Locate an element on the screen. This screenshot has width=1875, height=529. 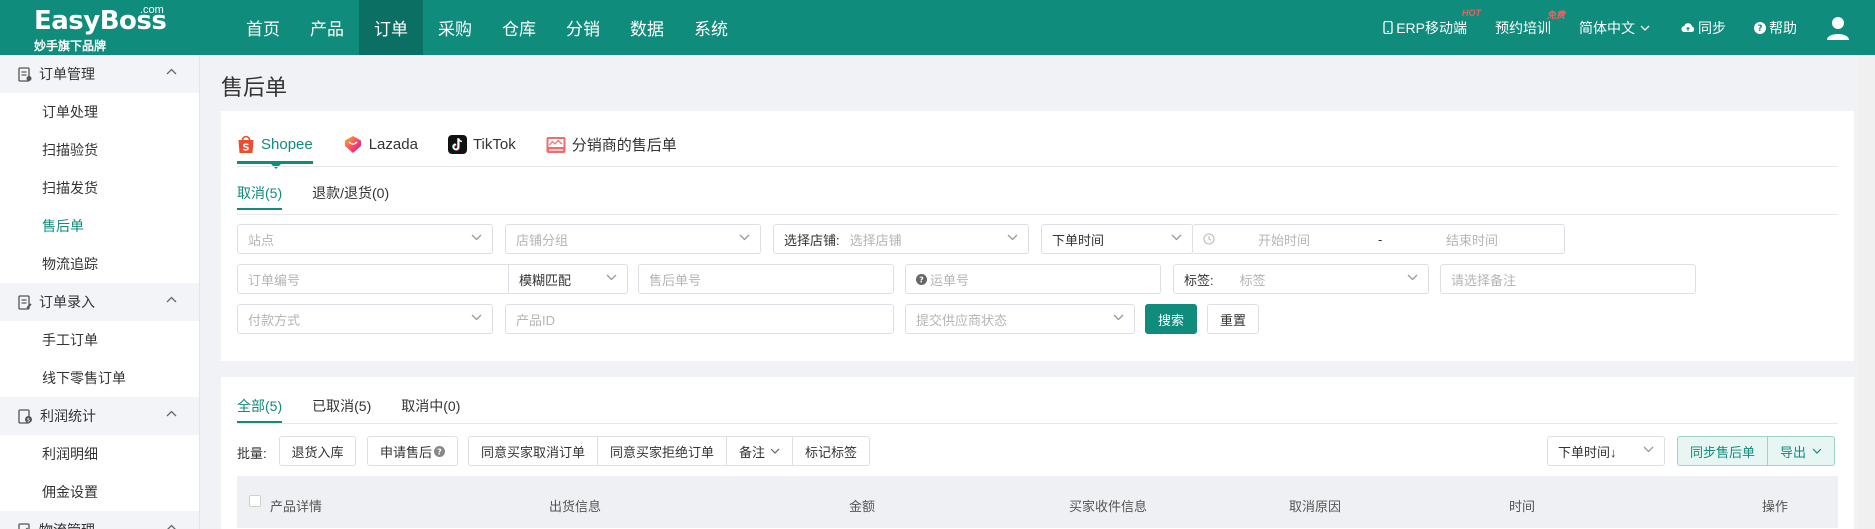
question-circle-icon: ? is located at coordinates (439, 451).